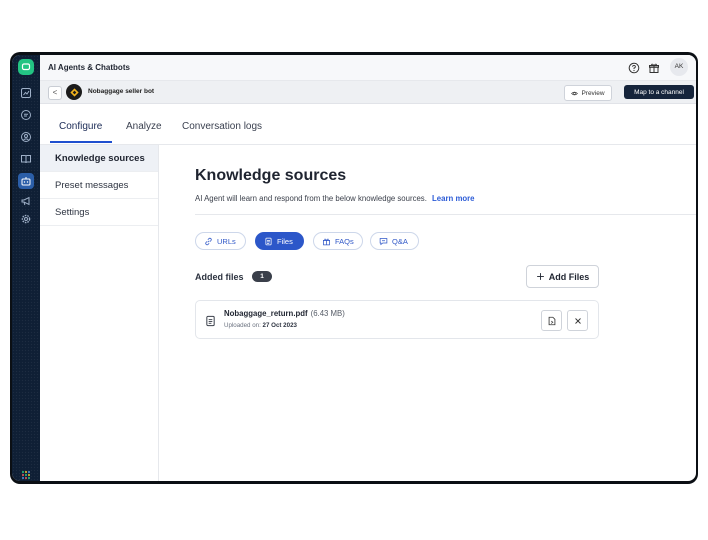 The height and width of the screenshot is (540, 708). Describe the element at coordinates (226, 241) in the screenshot. I see `source-tab-urls-label: URLs` at that location.